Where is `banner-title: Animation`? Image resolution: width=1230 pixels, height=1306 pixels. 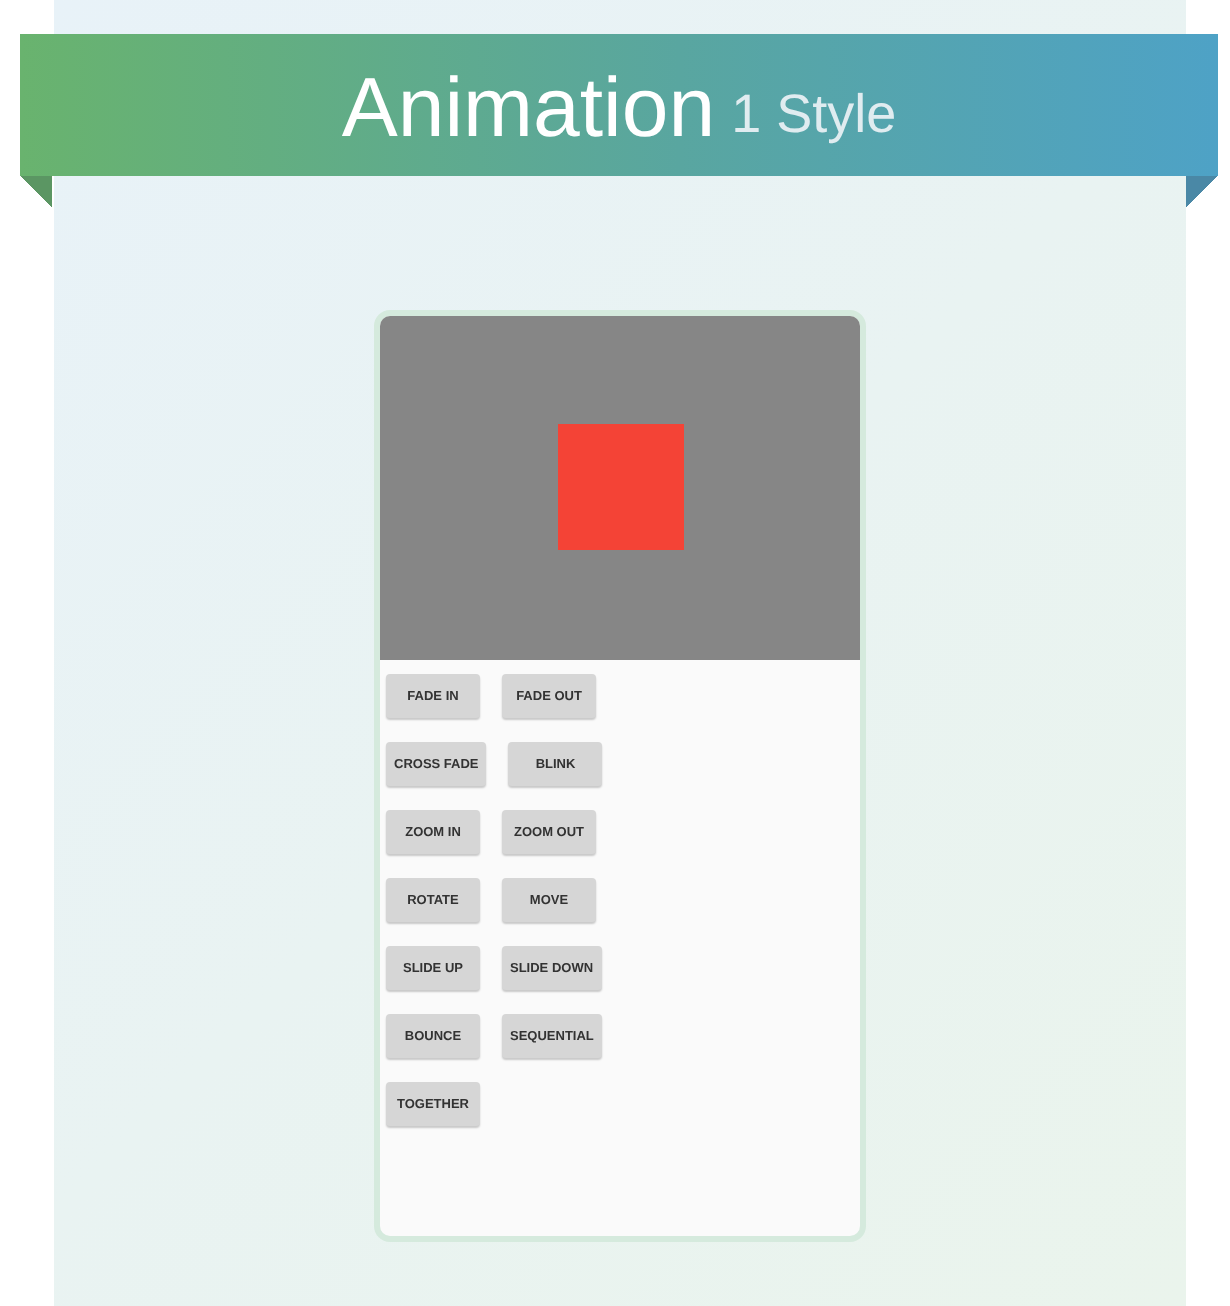
banner-title: Animation is located at coordinates (528, 106).